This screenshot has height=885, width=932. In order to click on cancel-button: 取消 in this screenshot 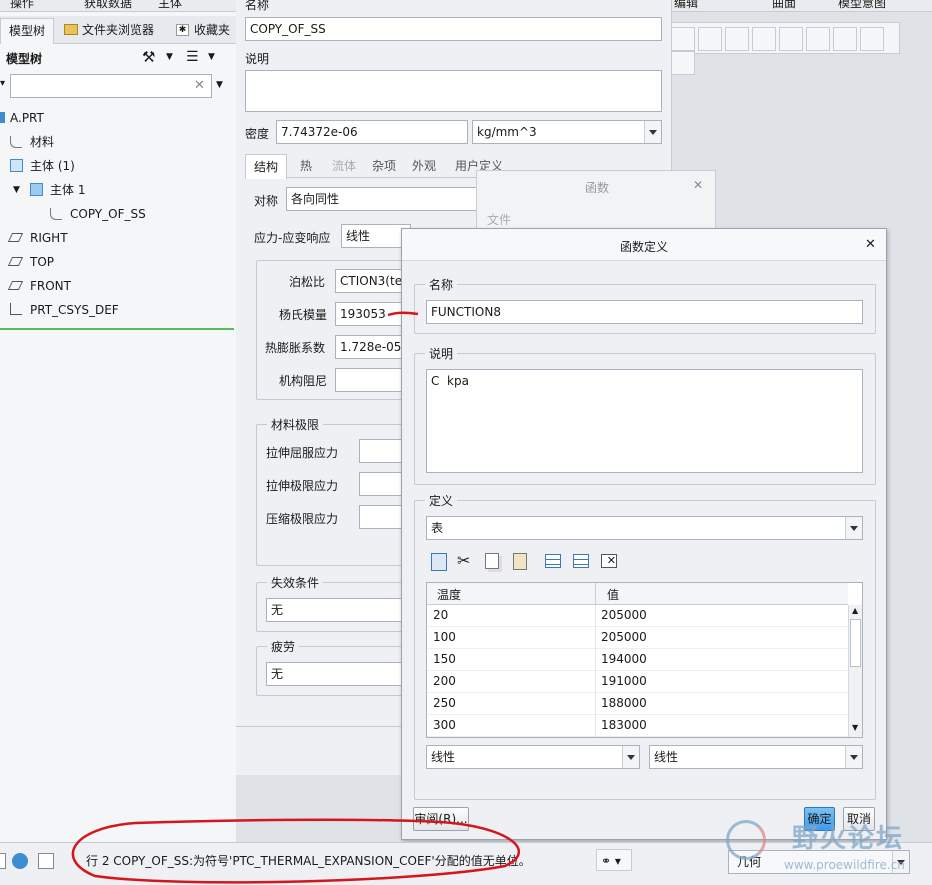, I will do `click(859, 819)`.